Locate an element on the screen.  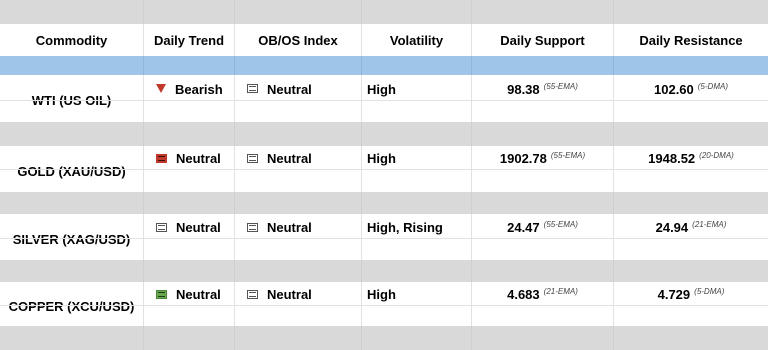
header-daily-trend: Daily Trend is located at coordinates (189, 40).